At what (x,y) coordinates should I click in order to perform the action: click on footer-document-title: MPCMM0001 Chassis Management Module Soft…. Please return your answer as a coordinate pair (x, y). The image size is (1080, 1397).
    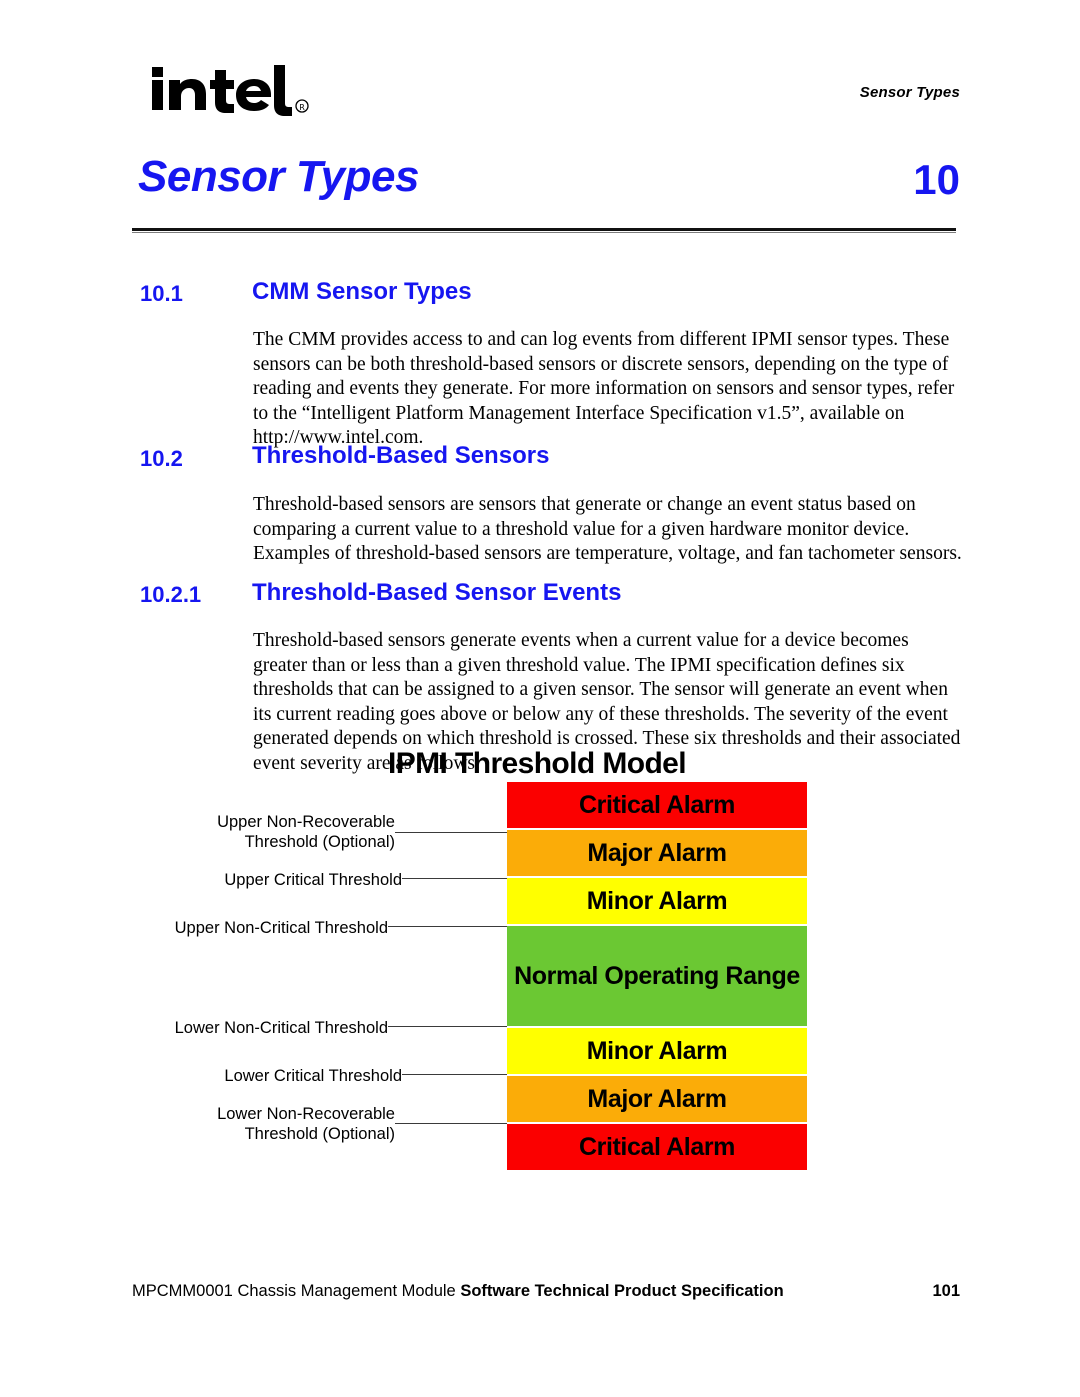
    Looking at the image, I should click on (458, 1291).